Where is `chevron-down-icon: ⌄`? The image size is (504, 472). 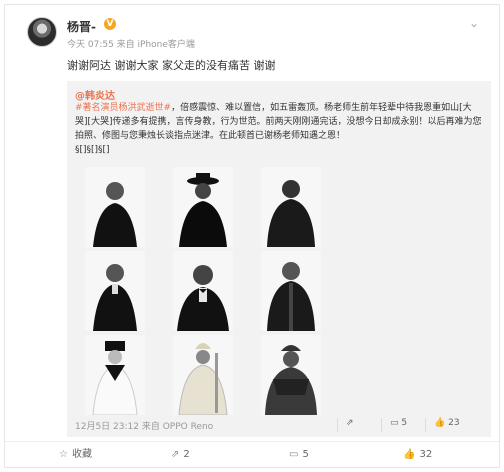 chevron-down-icon: ⌄ is located at coordinates (474, 23).